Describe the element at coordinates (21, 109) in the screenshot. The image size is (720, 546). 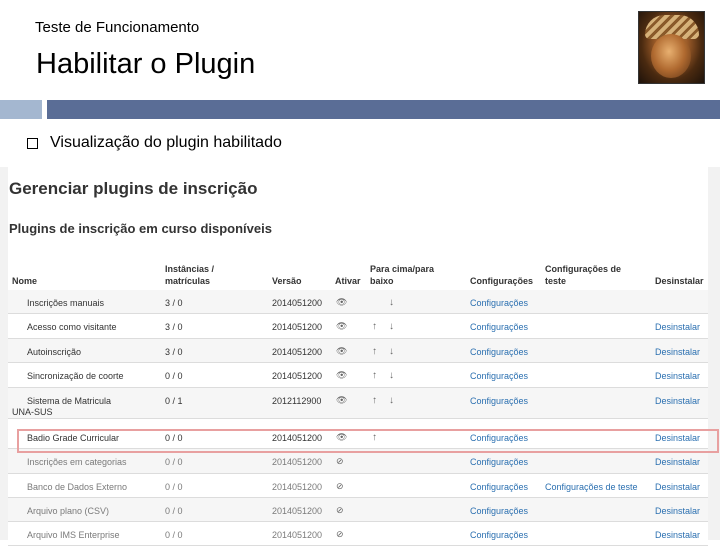
I see `accent-bar-left` at that location.